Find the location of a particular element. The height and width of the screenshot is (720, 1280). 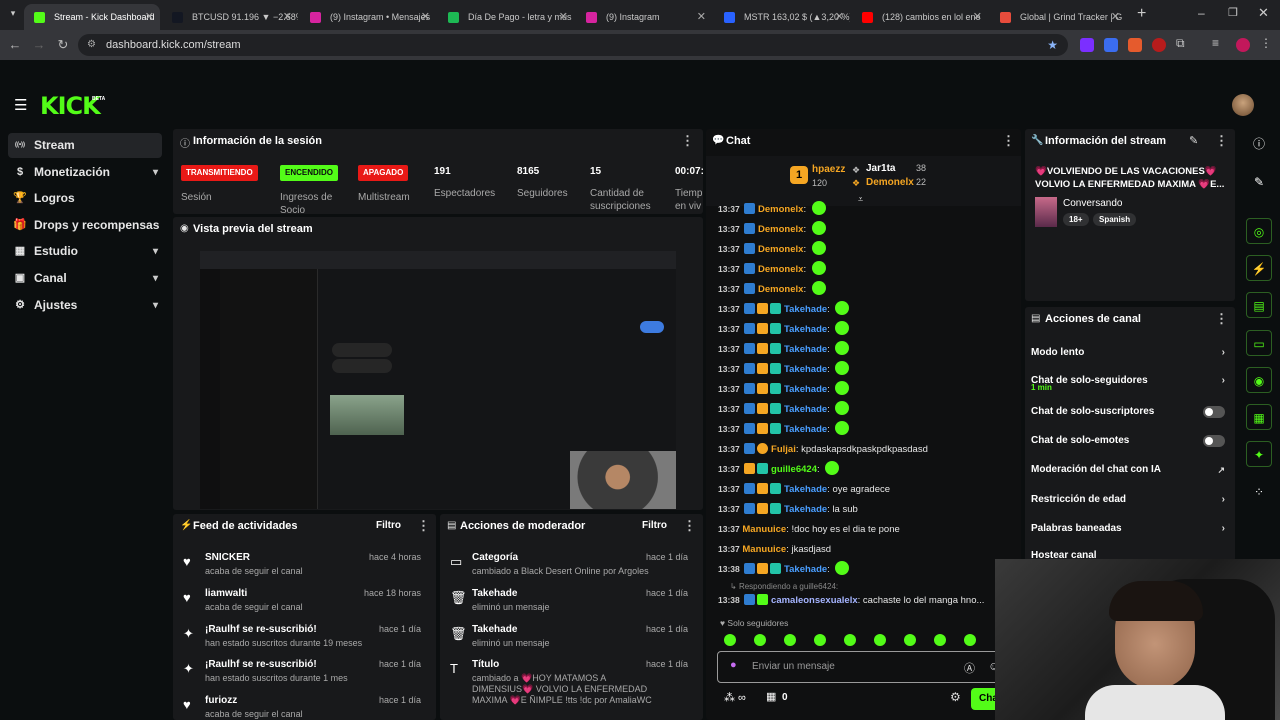

channel-action-restricci-n-de-edad: Restricción de edad › is located at coordinates (1129, 500).